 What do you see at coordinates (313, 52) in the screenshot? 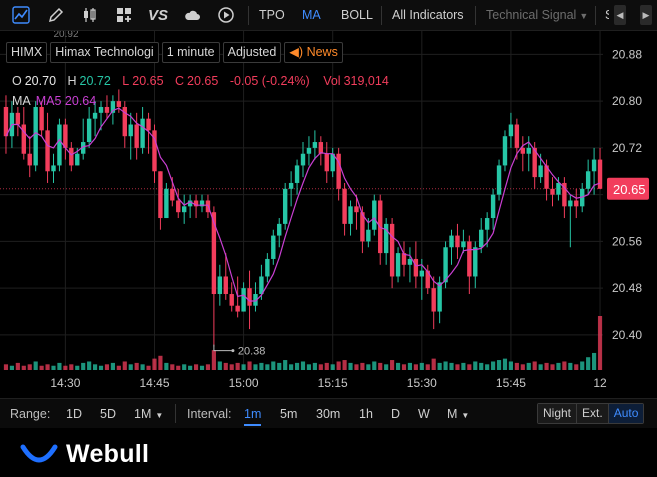
I see `news-button: ◀) News` at bounding box center [313, 52].